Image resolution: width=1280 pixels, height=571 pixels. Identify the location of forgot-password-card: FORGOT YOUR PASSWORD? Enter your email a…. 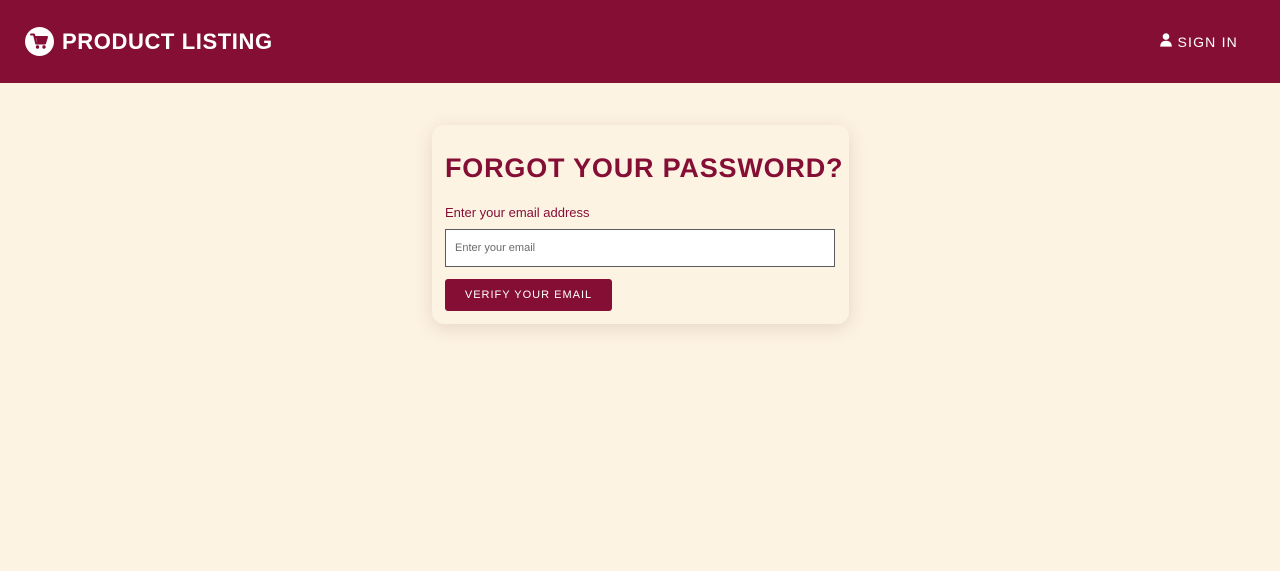
(640, 224).